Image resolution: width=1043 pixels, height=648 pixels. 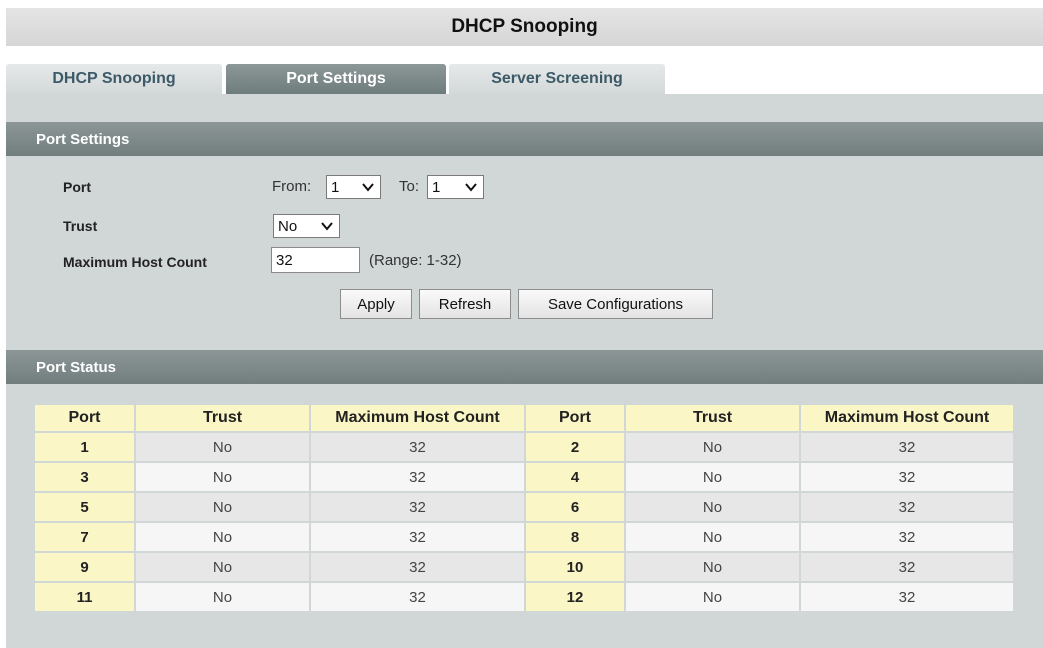 I want to click on table-row: 1 No 32 2 No 32, so click(x=525, y=447).